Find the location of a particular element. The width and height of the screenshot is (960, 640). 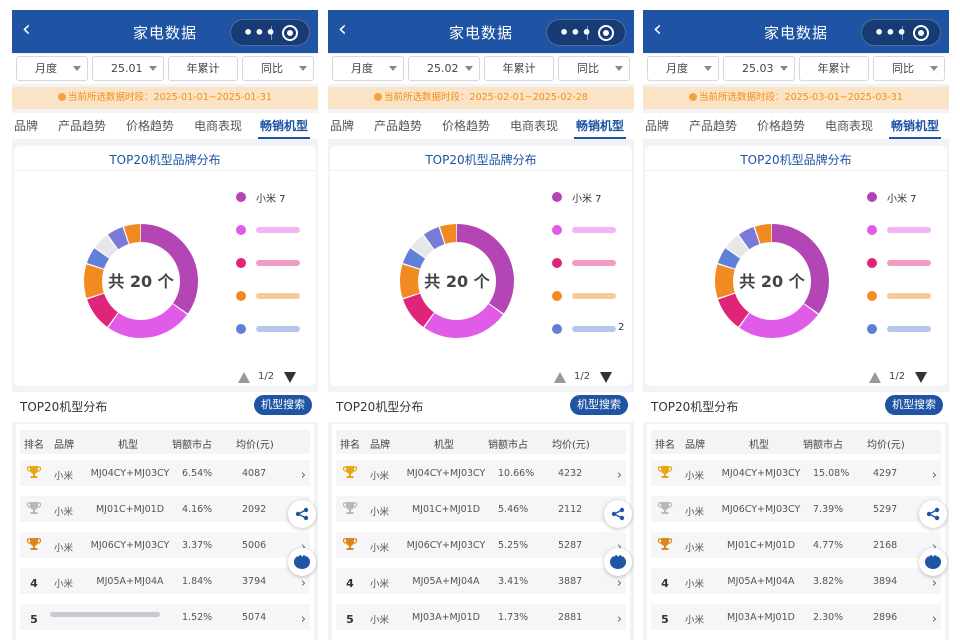

table-row: 小米 MJ04CY+MJ03CY 10.66% 4232 › is located at coordinates (481, 473).